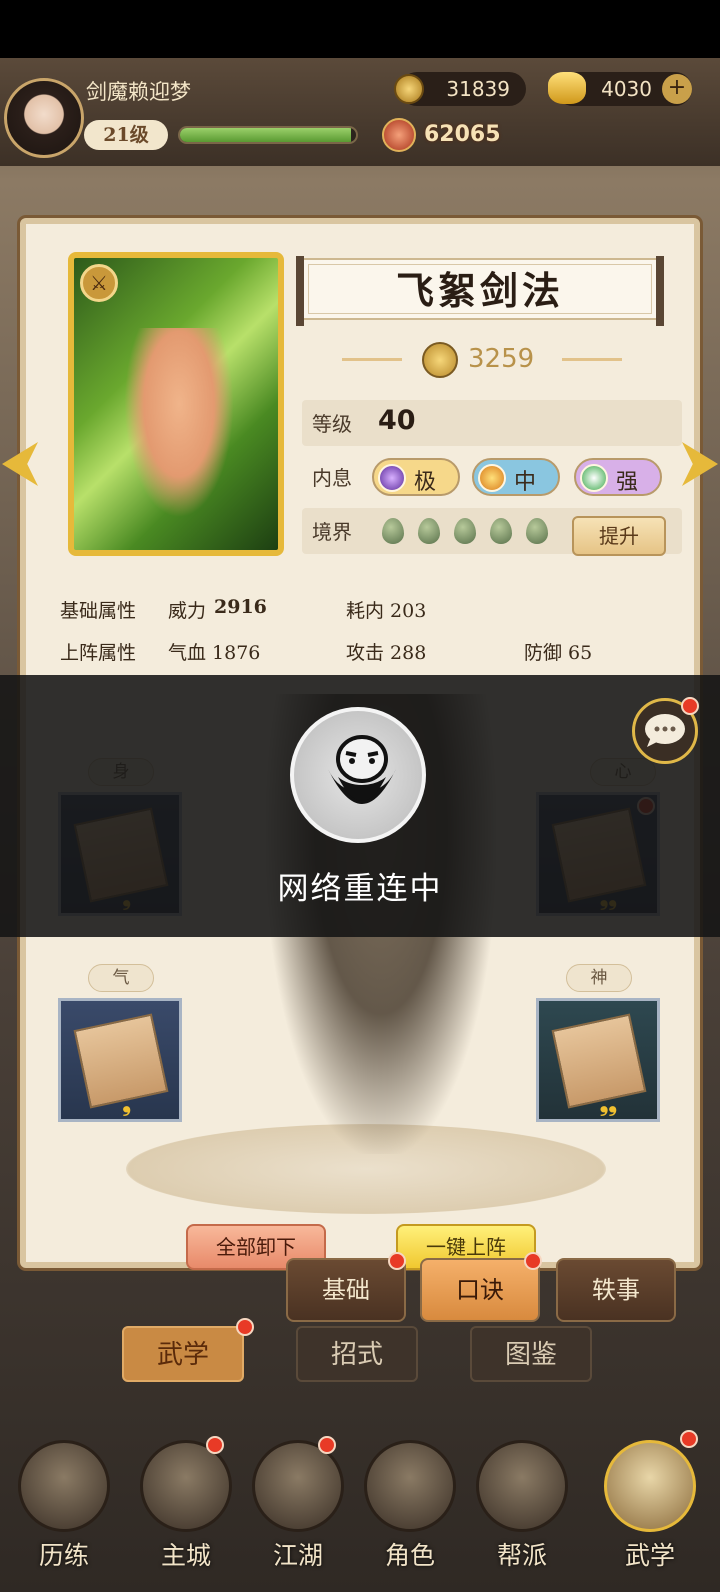 The width and height of the screenshot is (720, 1592). Describe the element at coordinates (183, 1354) in the screenshot. I see `tab-martial-arts: 武学` at that location.